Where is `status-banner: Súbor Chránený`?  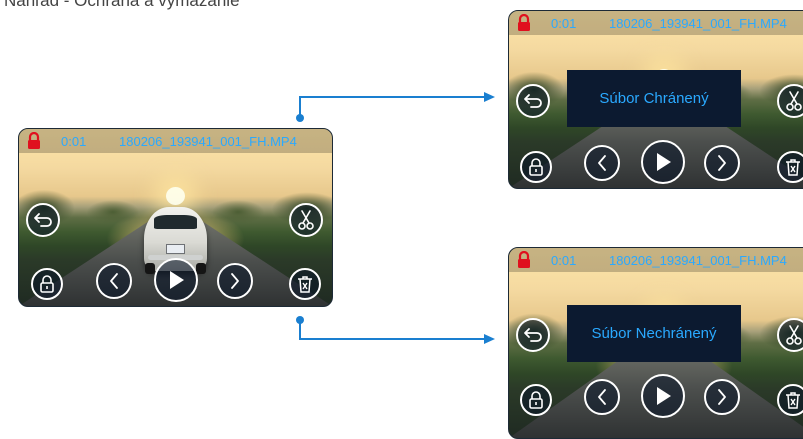 status-banner: Súbor Chránený is located at coordinates (654, 98).